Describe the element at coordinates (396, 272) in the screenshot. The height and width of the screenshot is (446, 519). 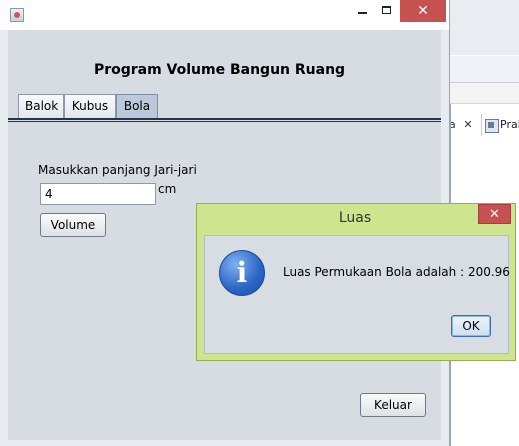
I see `dialog-message: Luas Permukaan Bola adalah : 200.96` at that location.